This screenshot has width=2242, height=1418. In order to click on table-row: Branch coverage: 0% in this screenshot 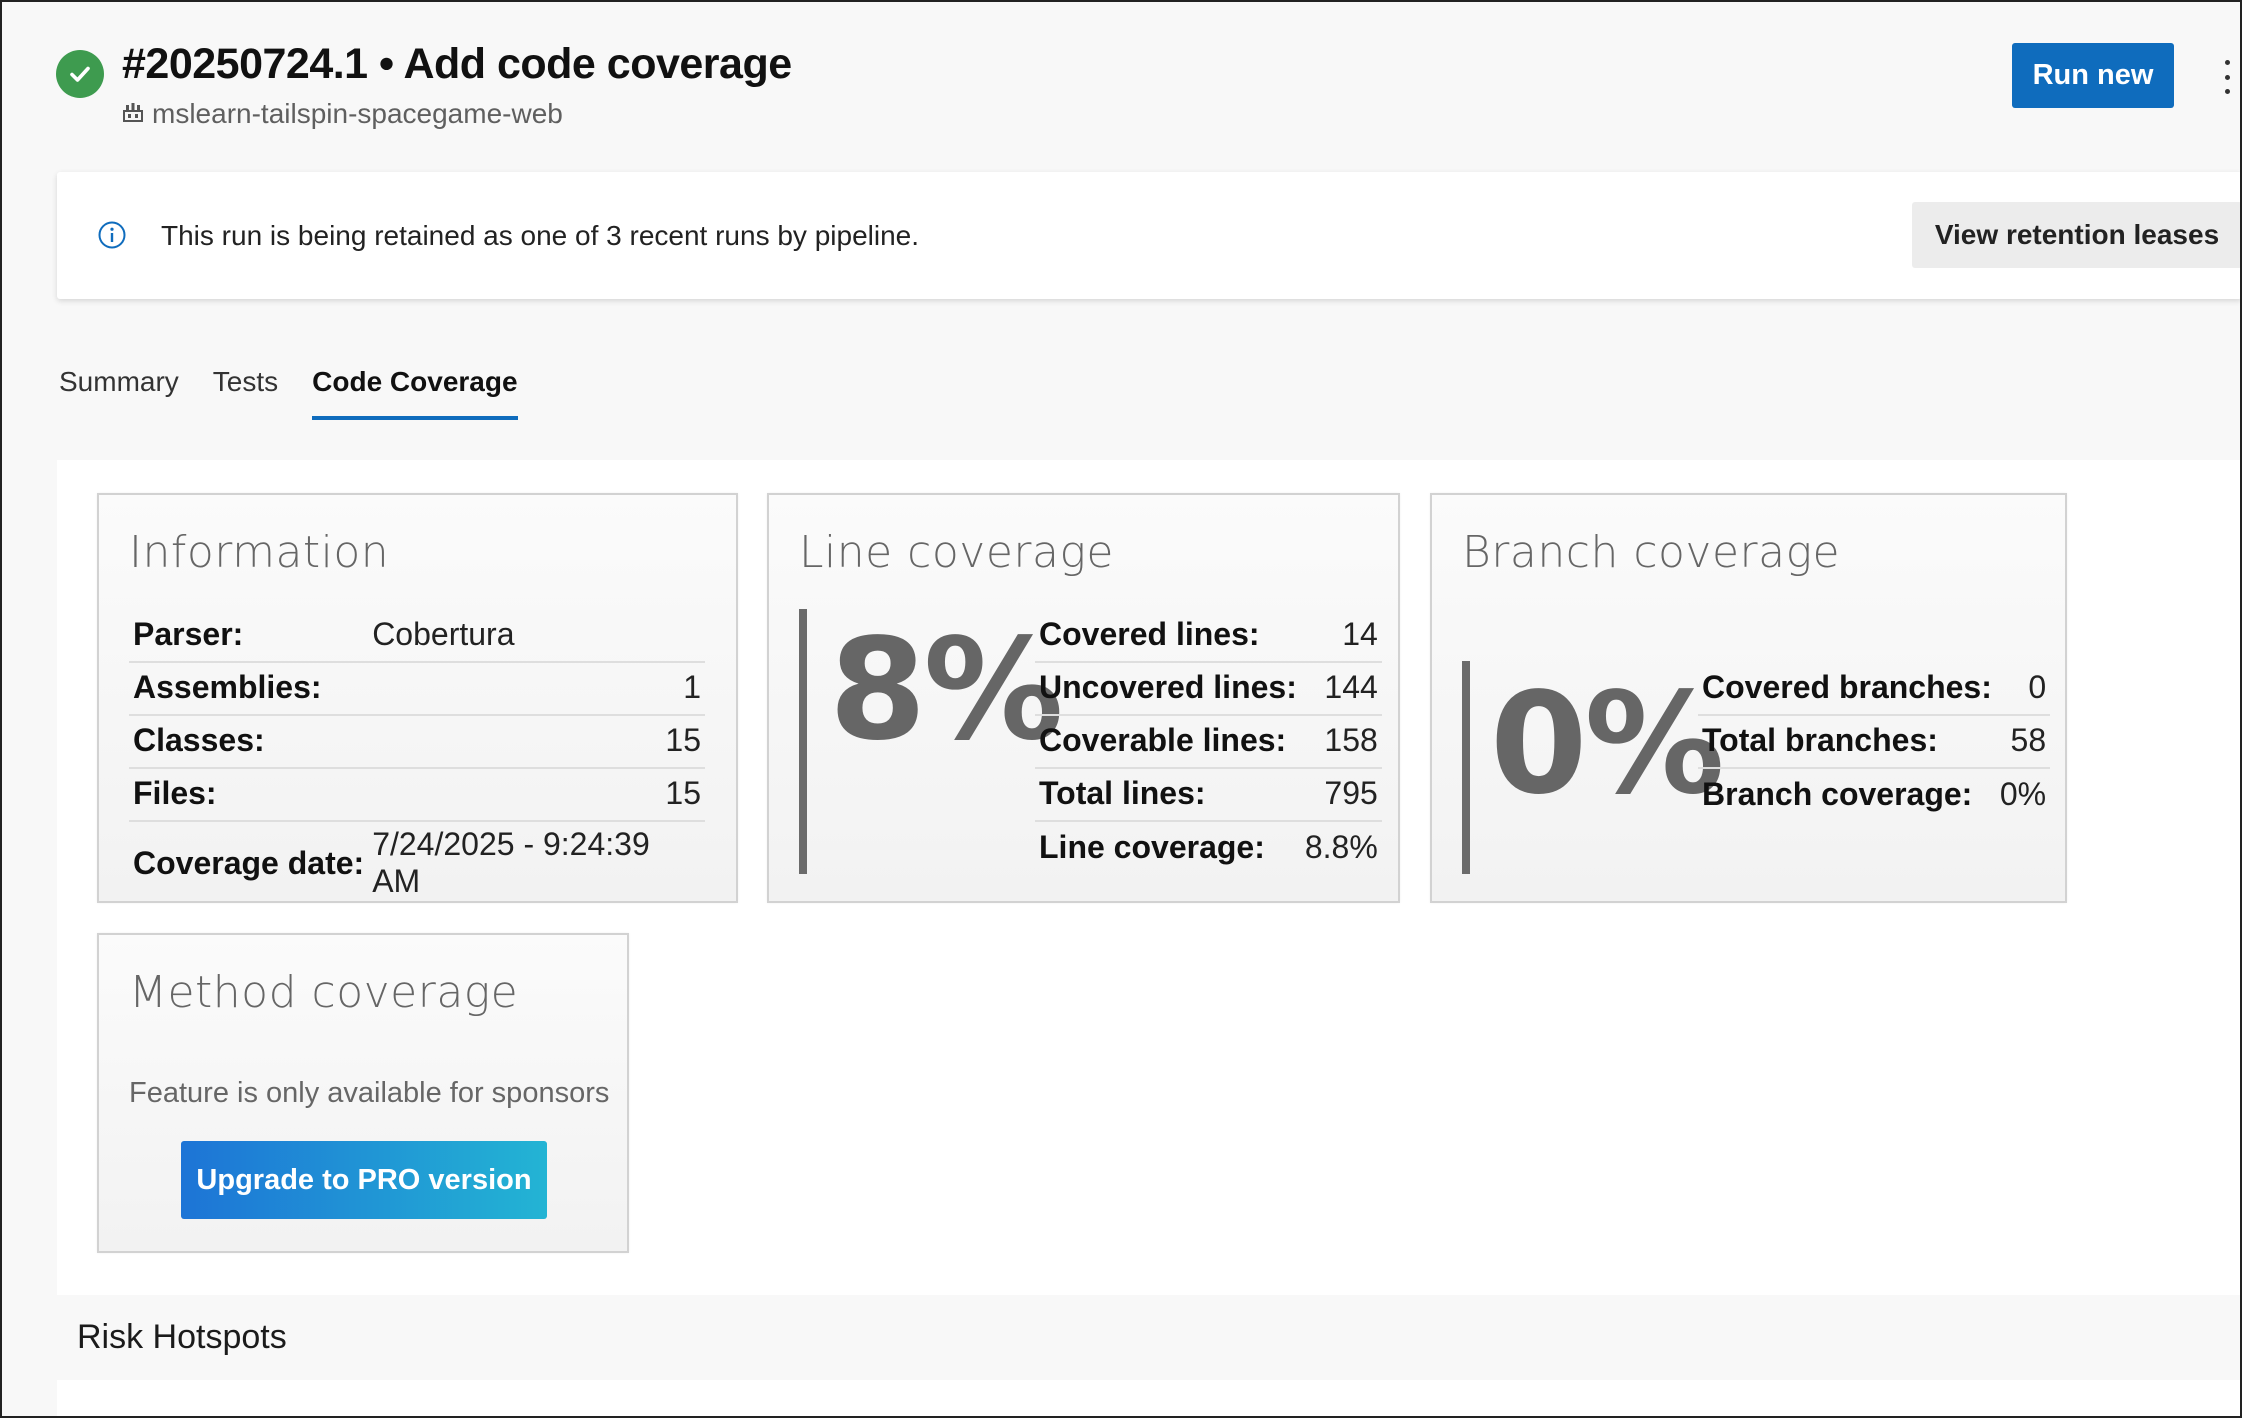, I will do `click(1874, 794)`.